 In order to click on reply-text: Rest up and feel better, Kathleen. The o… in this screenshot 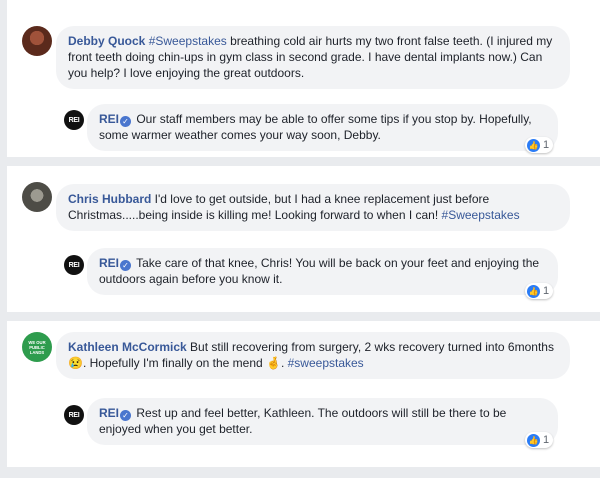, I will do `click(303, 421)`.